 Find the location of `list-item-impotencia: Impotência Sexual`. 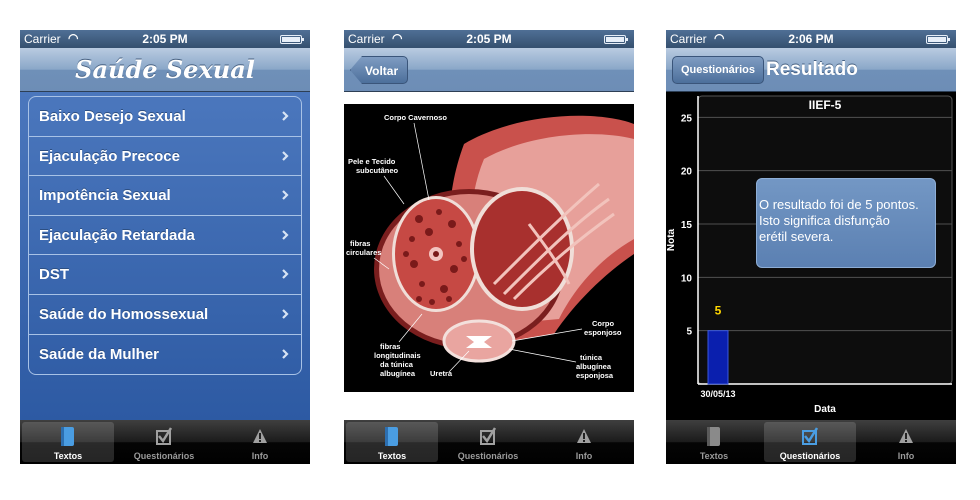

list-item-impotencia: Impotência Sexual is located at coordinates (165, 196).